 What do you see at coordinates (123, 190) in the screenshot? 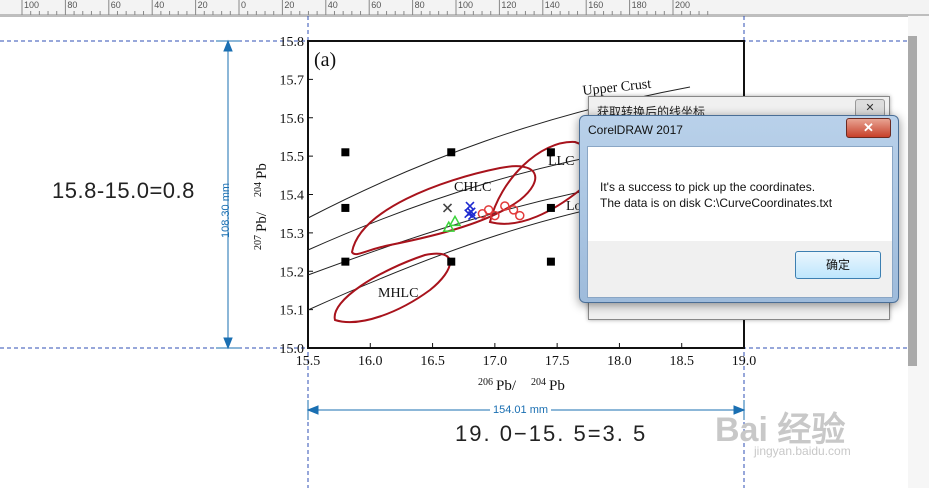
I see `y-range-calculation: 15.8-15.0=0.8` at bounding box center [123, 190].